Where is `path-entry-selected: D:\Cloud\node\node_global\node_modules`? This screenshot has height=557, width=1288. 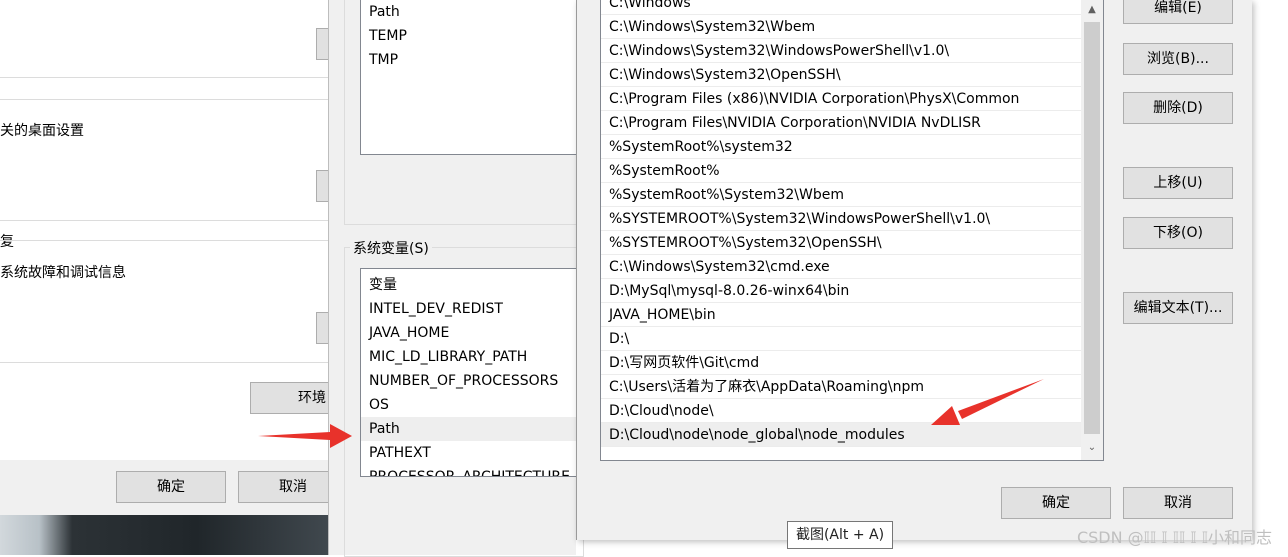 path-entry-selected: D:\Cloud\node\node_global\node_modules is located at coordinates (841, 435).